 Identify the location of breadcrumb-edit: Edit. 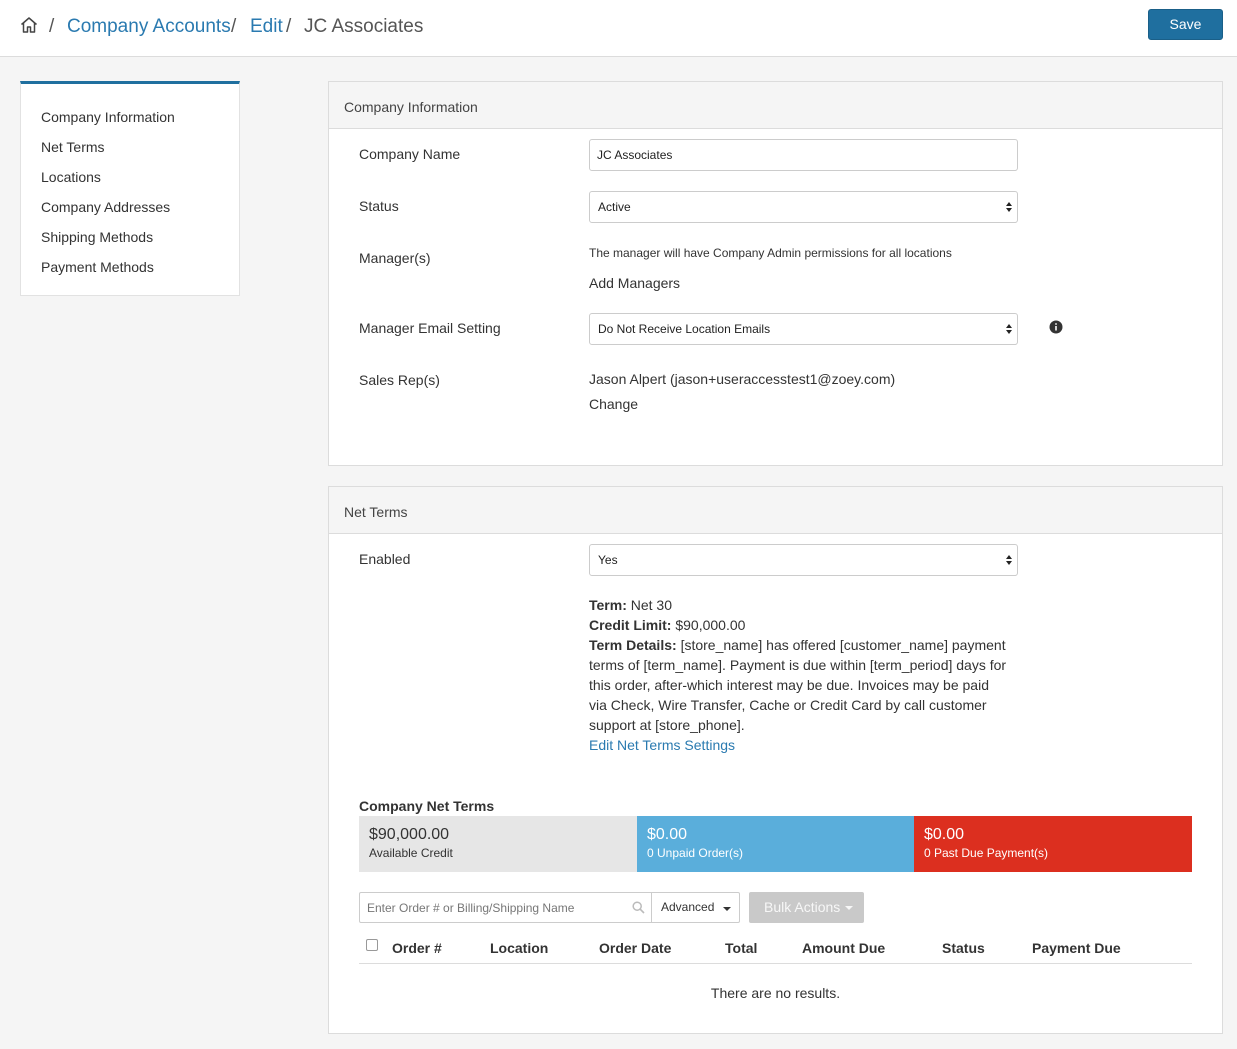
(266, 27).